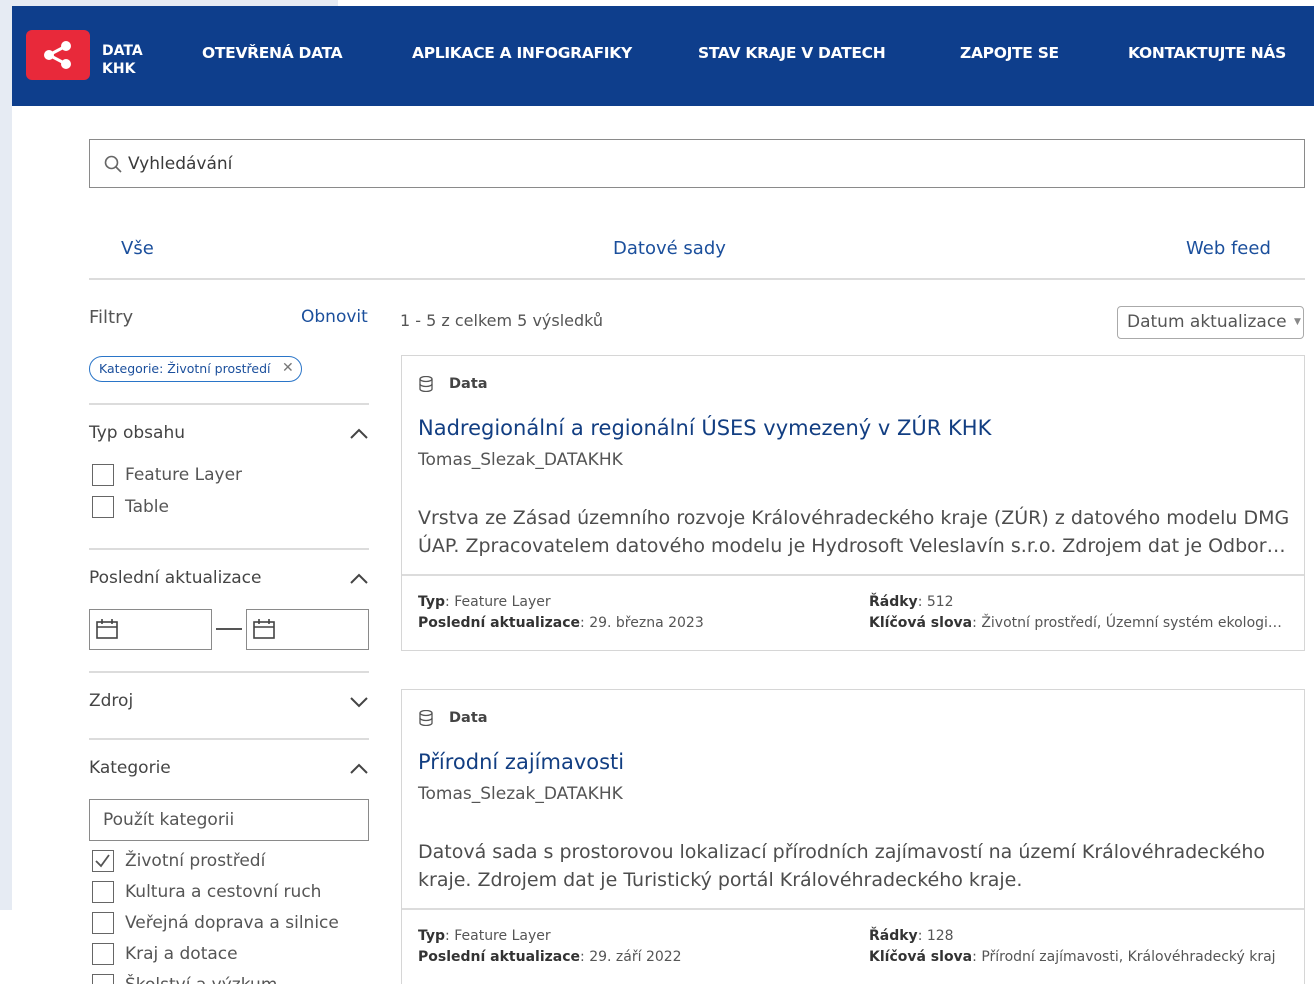 The height and width of the screenshot is (984, 1314). What do you see at coordinates (184, 475) in the screenshot?
I see `checkbox-label: Feature Layer` at bounding box center [184, 475].